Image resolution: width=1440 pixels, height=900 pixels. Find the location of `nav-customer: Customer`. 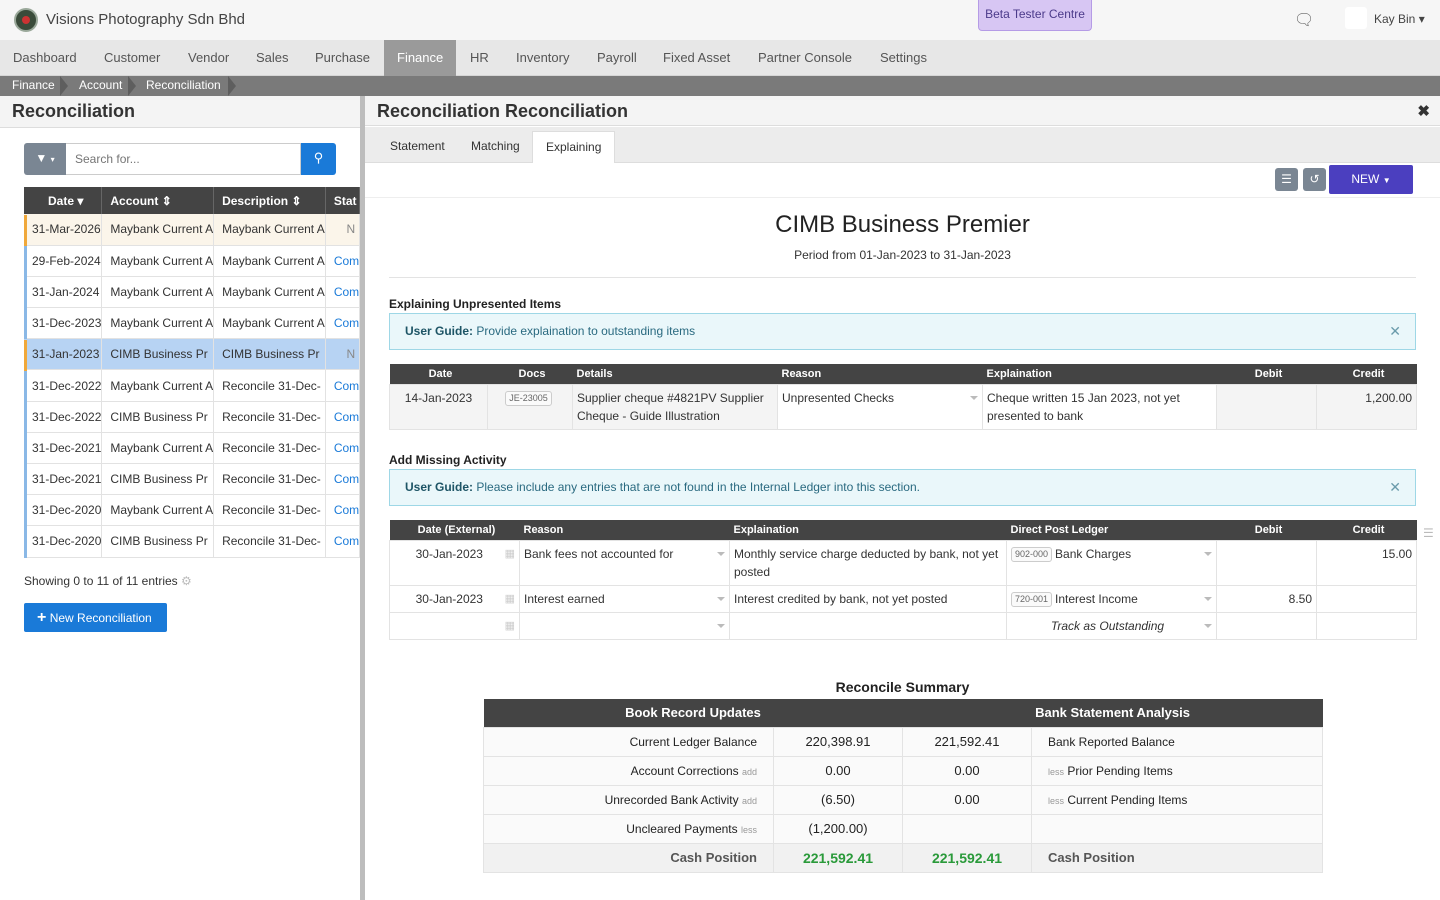

nav-customer: Customer is located at coordinates (132, 58).